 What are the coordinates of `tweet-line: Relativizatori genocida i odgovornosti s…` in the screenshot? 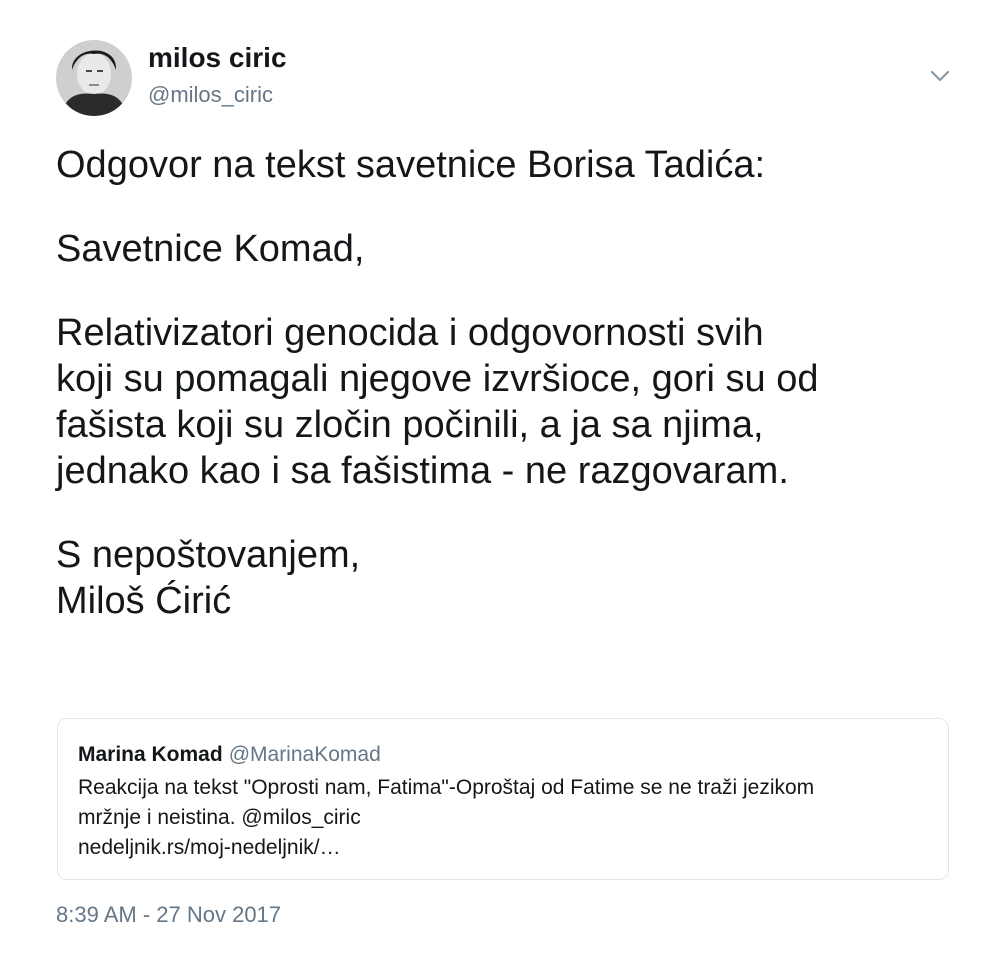 It's located at (410, 333).